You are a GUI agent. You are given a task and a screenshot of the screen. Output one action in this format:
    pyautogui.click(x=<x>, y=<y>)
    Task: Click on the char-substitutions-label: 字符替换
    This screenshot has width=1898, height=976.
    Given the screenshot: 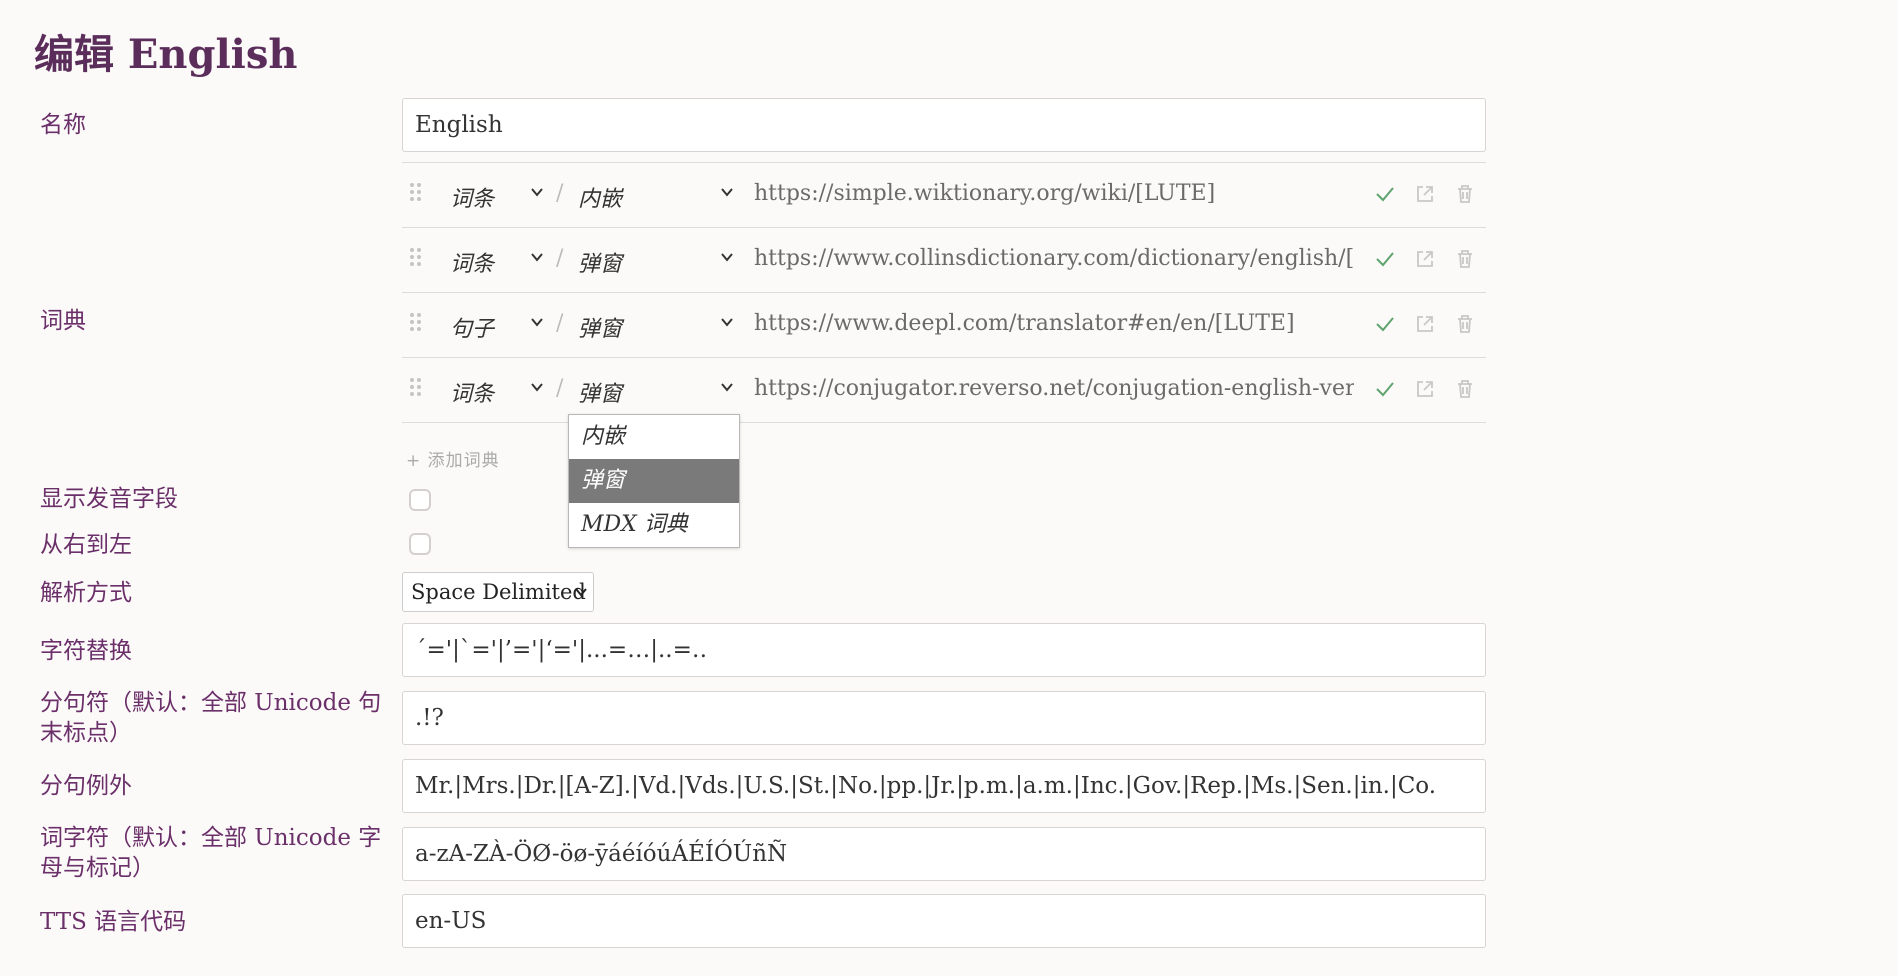 What is the action you would take?
    pyautogui.click(x=86, y=651)
    